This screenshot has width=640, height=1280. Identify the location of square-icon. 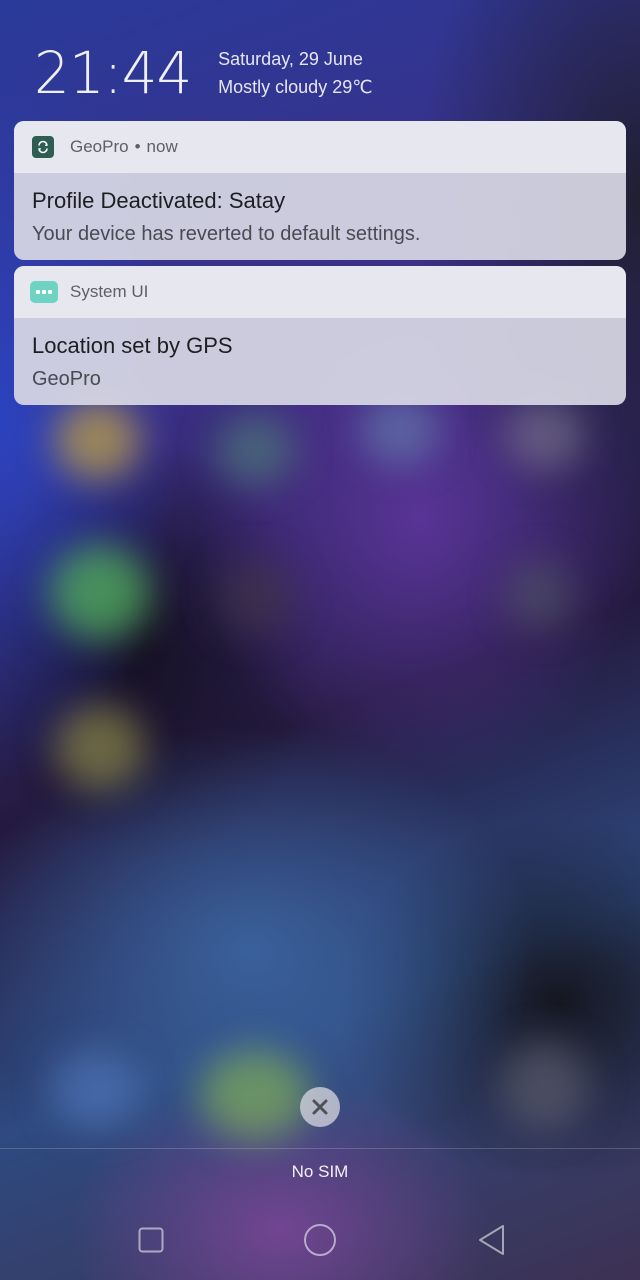
(151, 1240).